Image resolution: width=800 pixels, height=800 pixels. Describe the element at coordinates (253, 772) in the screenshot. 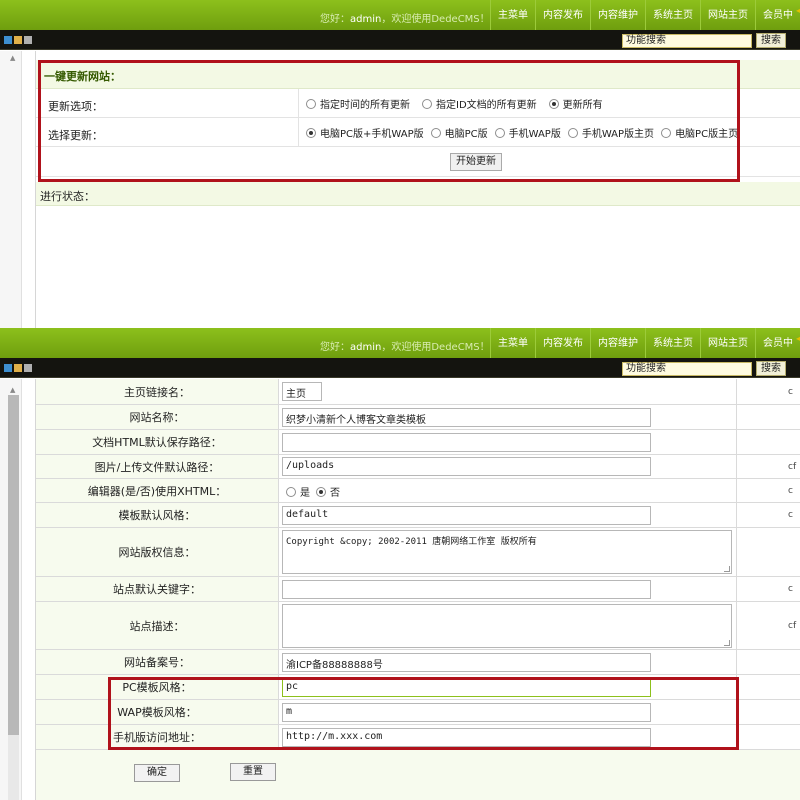

I see `reset-button: 重置` at that location.